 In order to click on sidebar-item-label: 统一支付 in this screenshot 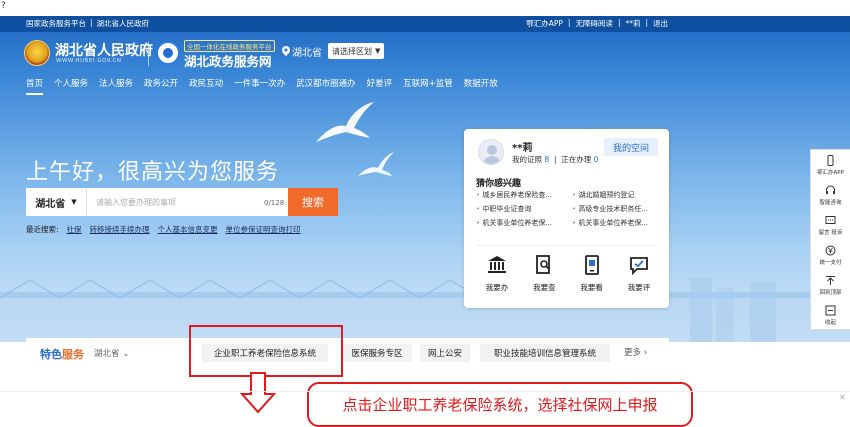, I will do `click(830, 262)`.